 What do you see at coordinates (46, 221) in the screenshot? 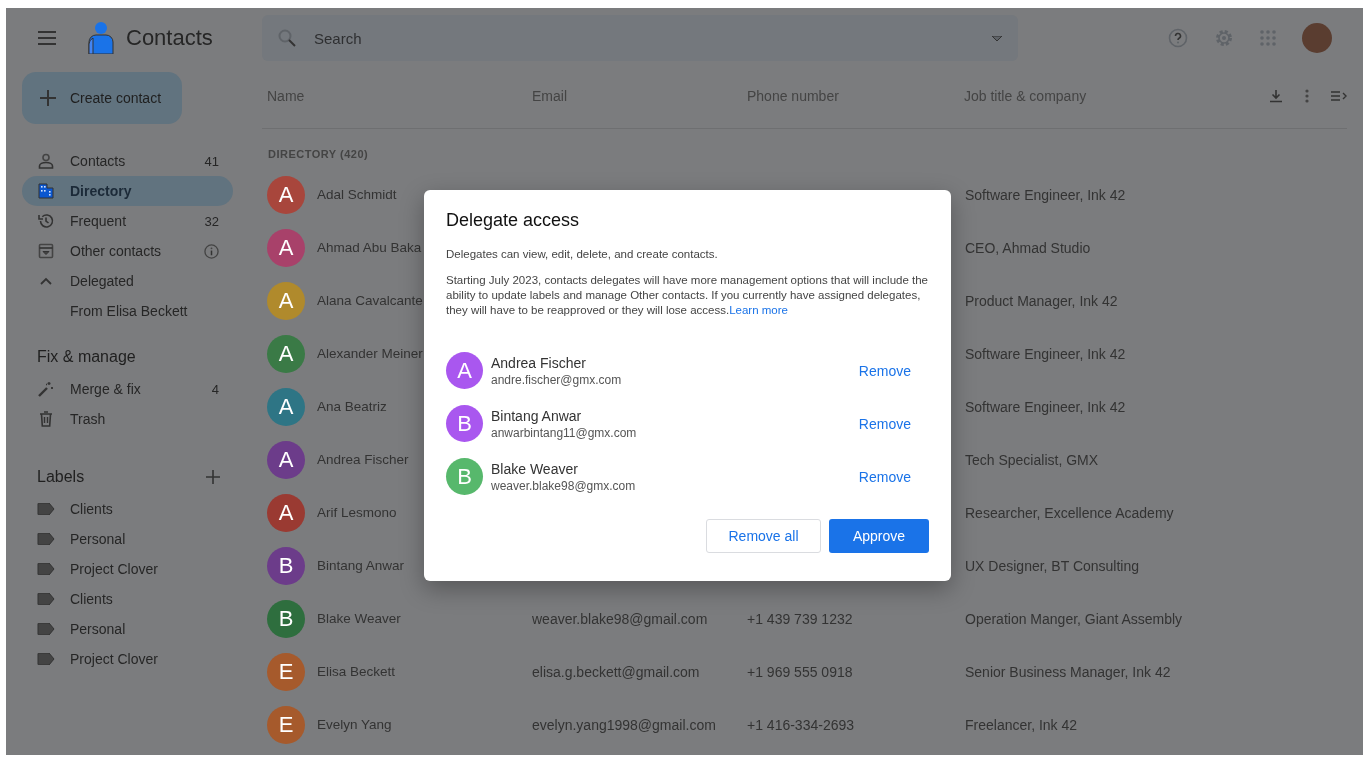
I see `history-icon` at bounding box center [46, 221].